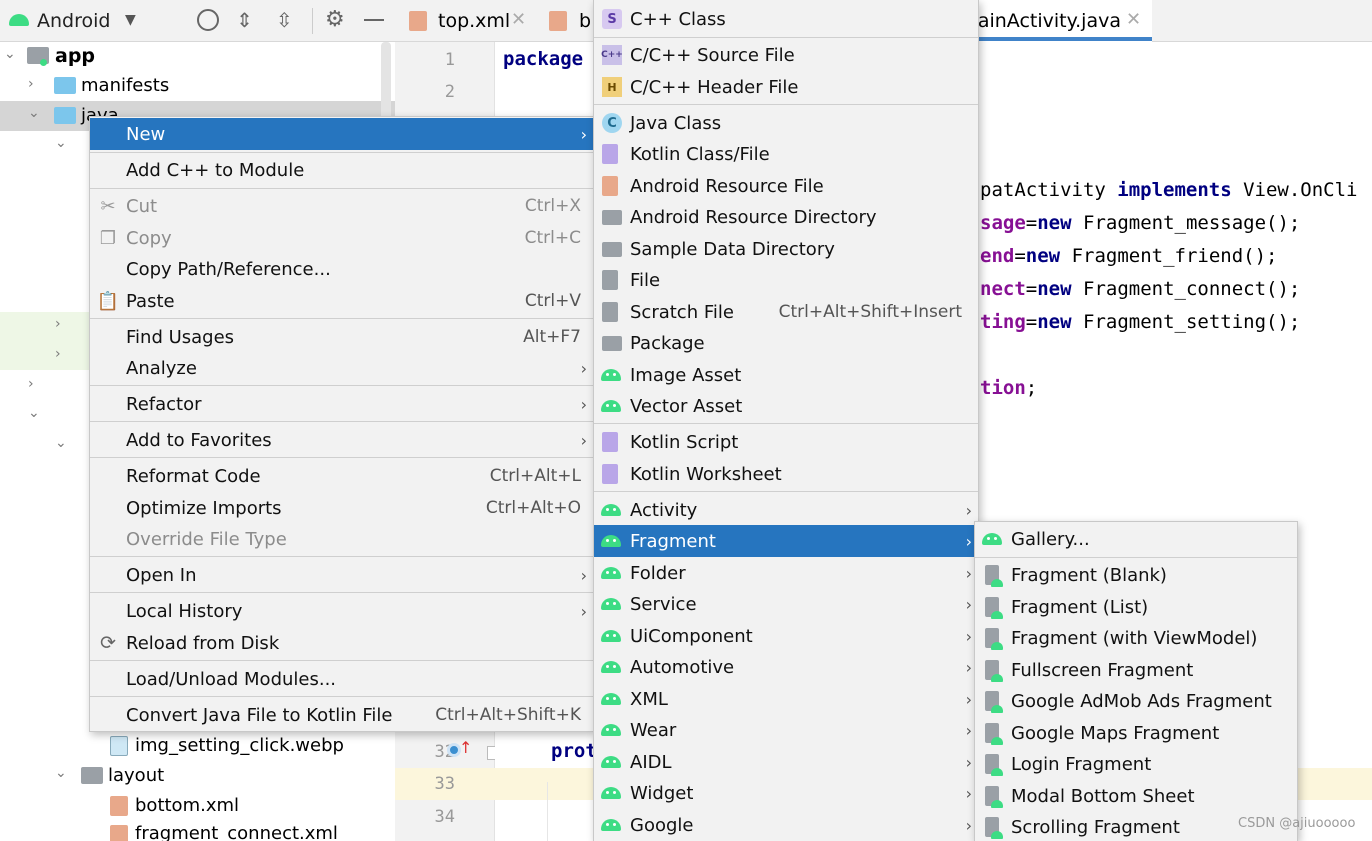  What do you see at coordinates (1136, 670) in the screenshot?
I see `menu-item-fullscreen-fragment: Fullscreen Fragment` at bounding box center [1136, 670].